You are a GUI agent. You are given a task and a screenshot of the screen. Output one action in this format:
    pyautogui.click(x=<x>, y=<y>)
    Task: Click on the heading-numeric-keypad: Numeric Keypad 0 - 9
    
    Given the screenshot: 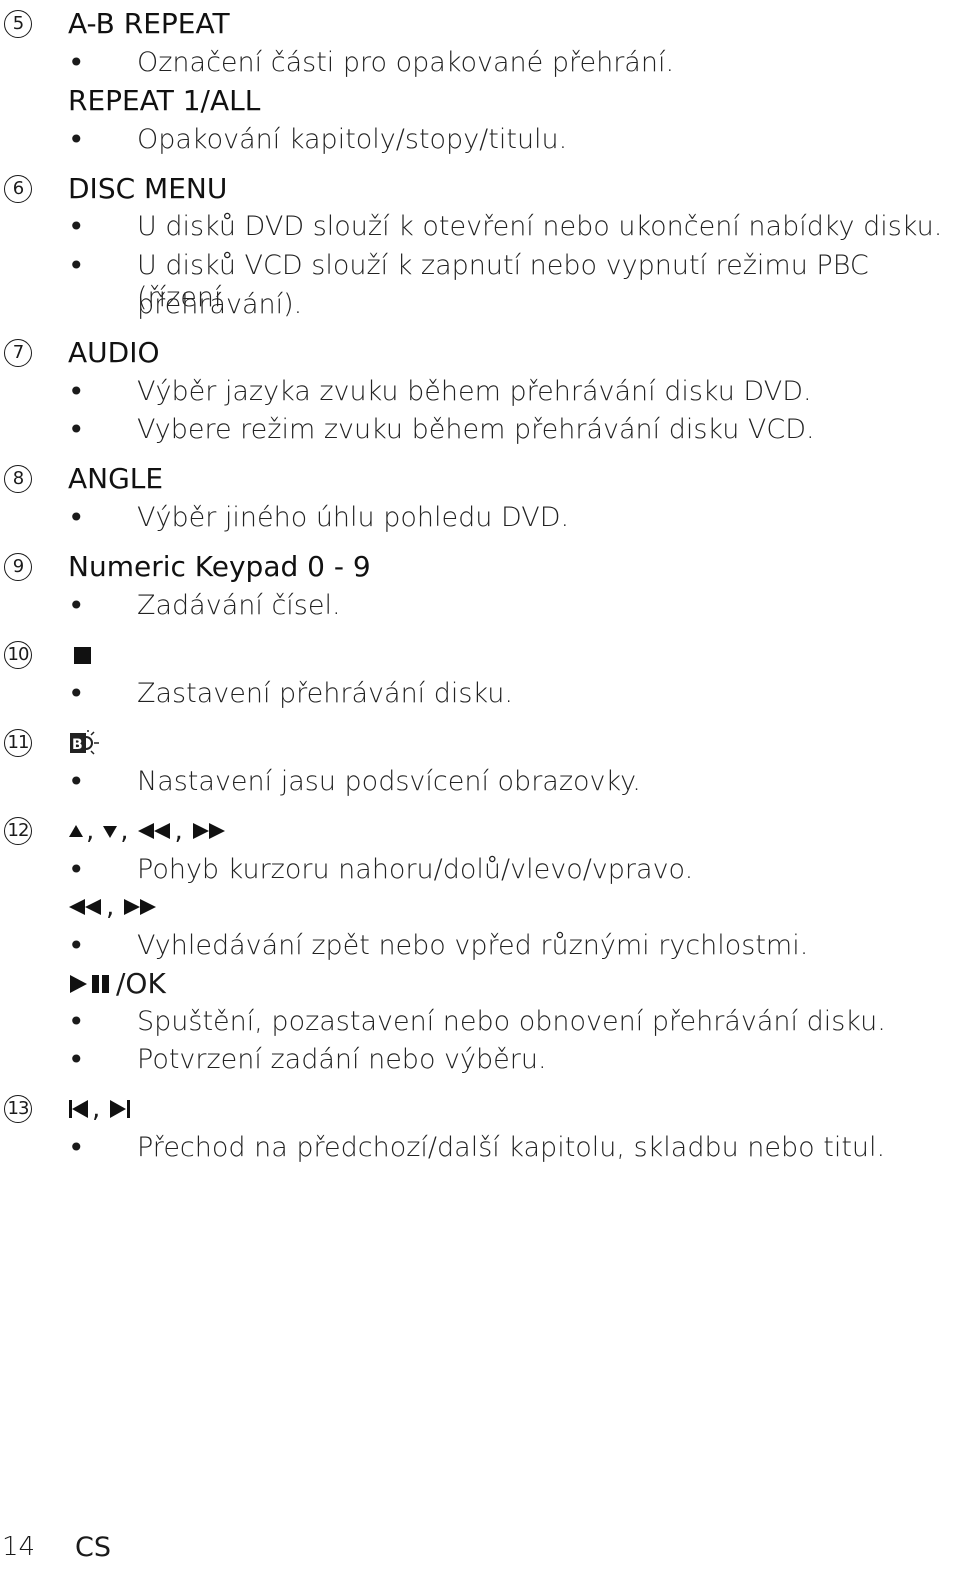 What is the action you would take?
    pyautogui.click(x=219, y=566)
    